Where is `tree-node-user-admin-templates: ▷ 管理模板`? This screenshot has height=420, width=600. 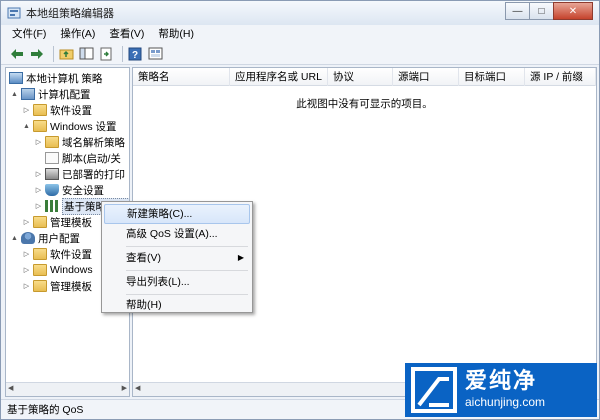 tree-node-user-admin-templates: ▷ 管理模板 is located at coordinates (57, 286).